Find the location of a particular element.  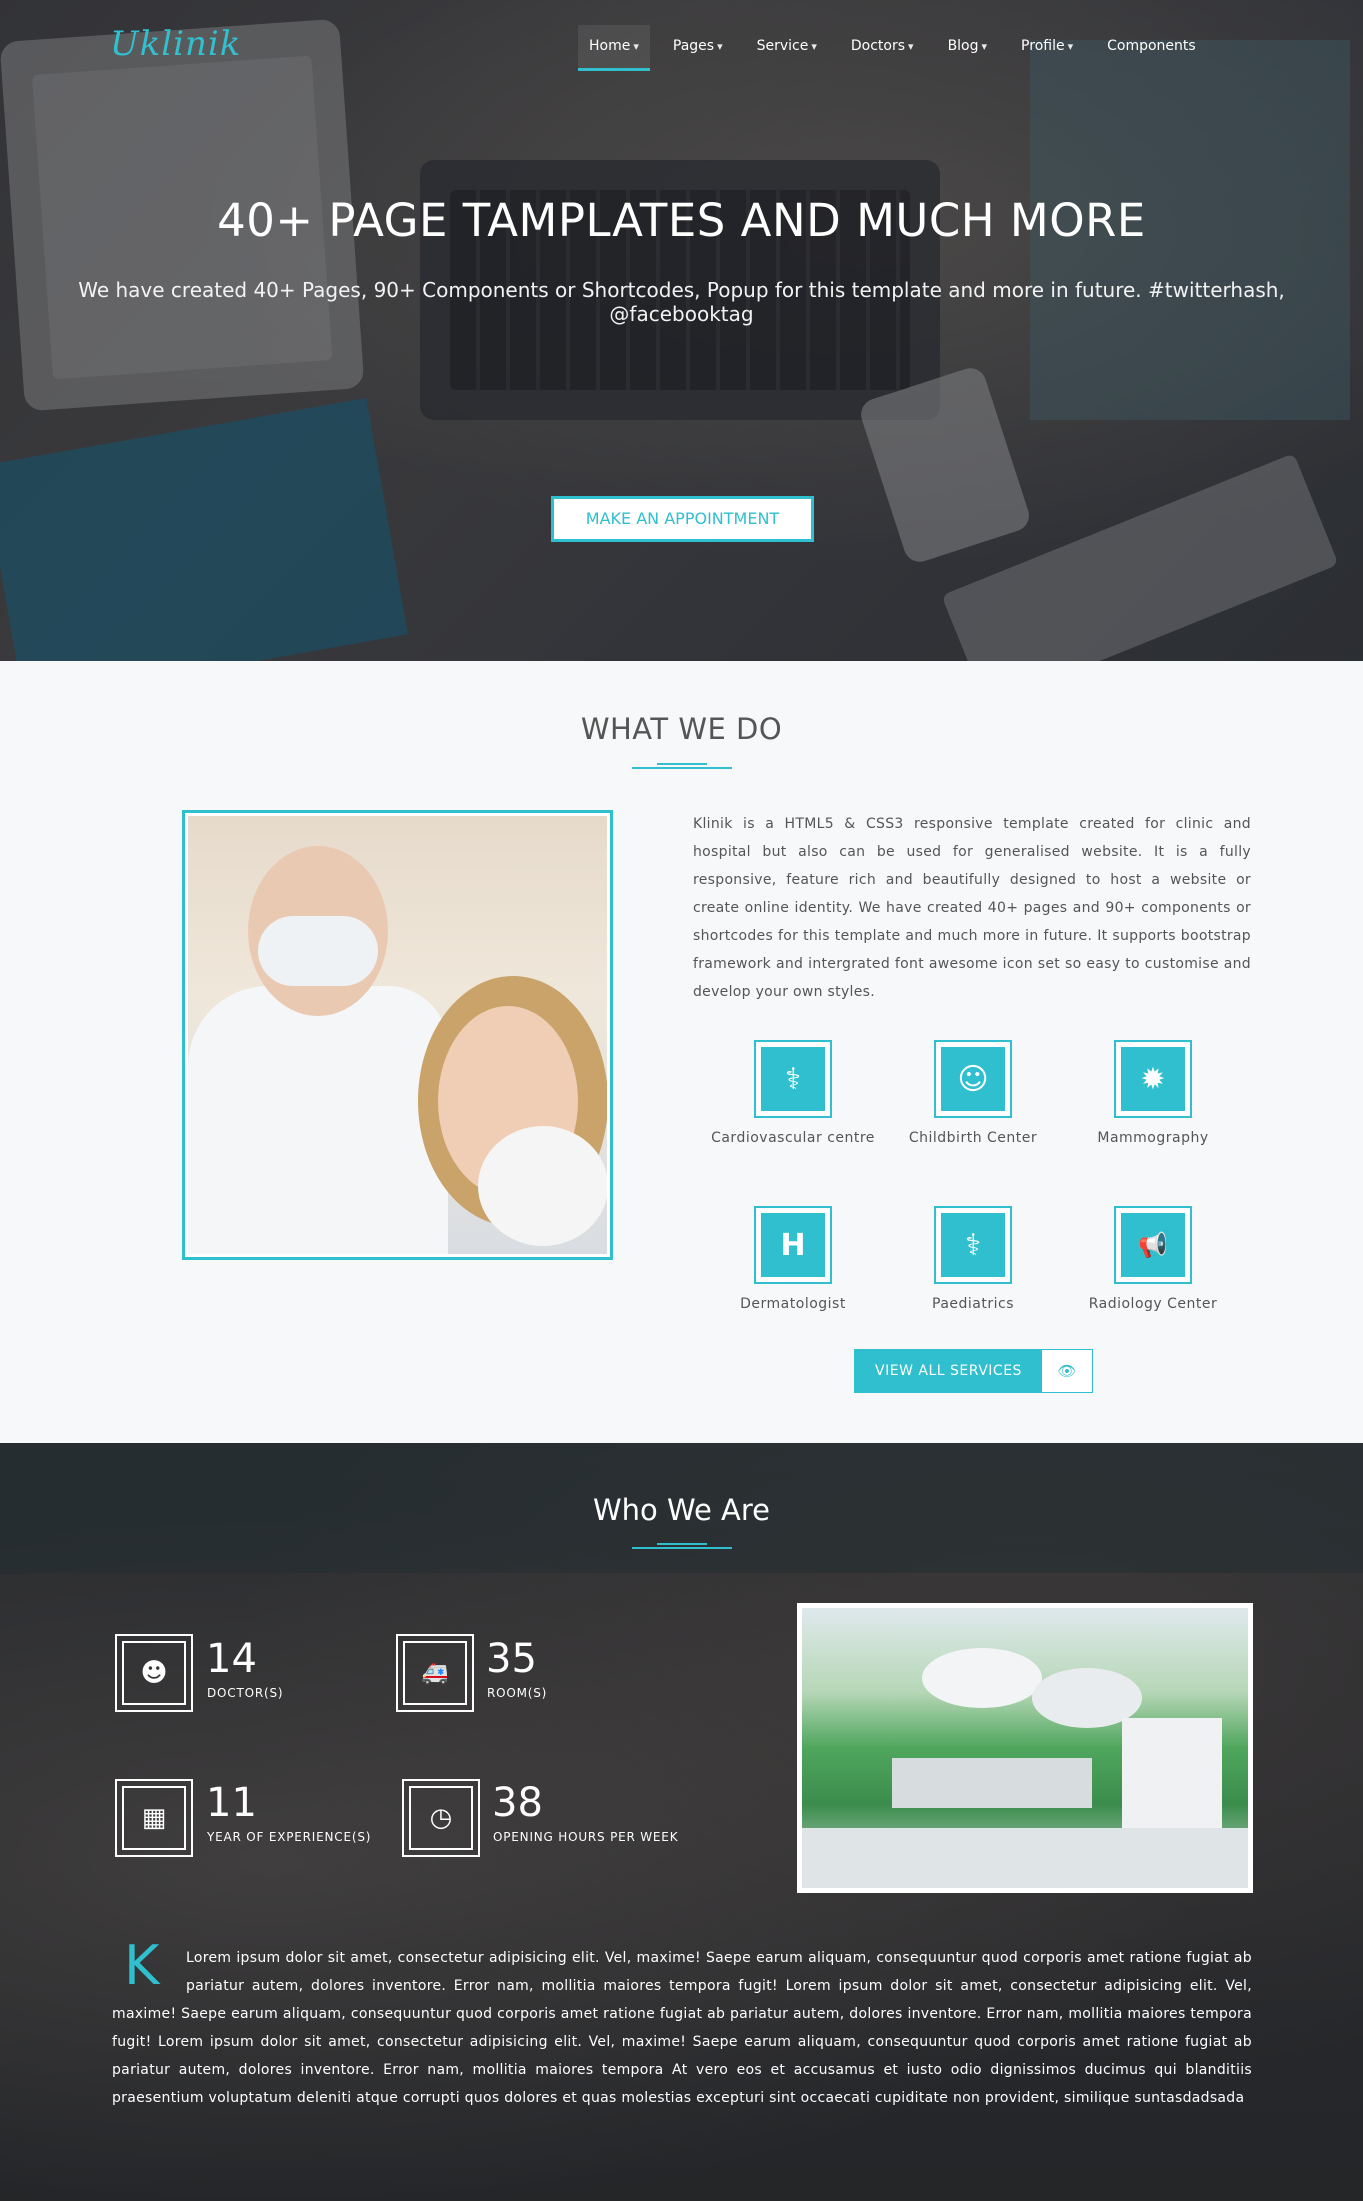

user-md-icon: ☻ is located at coordinates (154, 1673).